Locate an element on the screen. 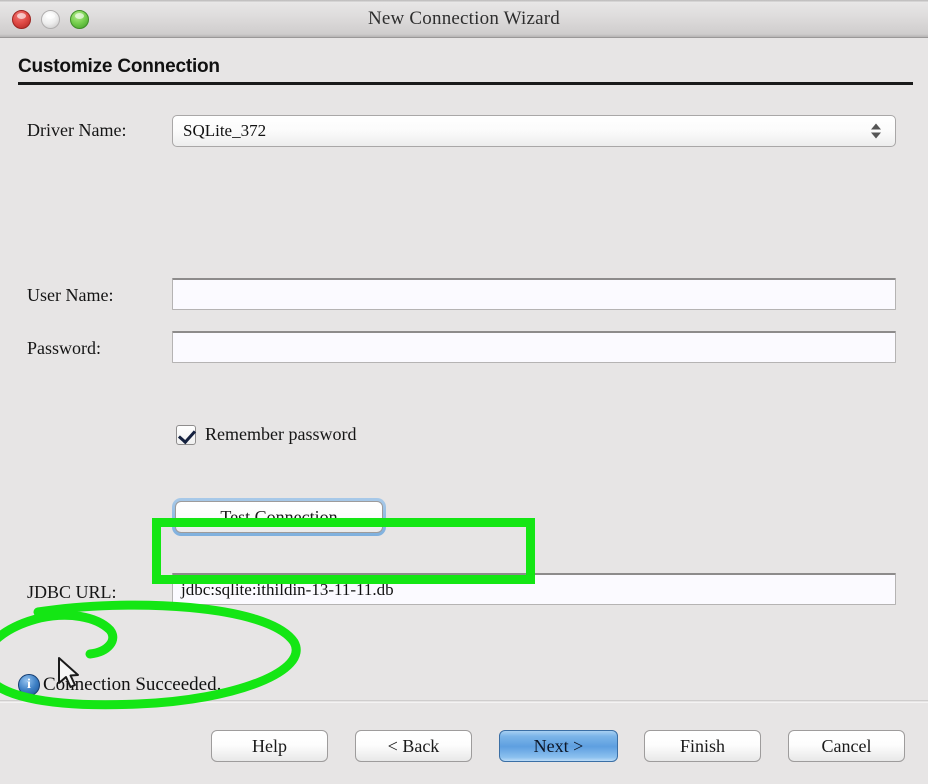  finish-button: Finish is located at coordinates (702, 746).